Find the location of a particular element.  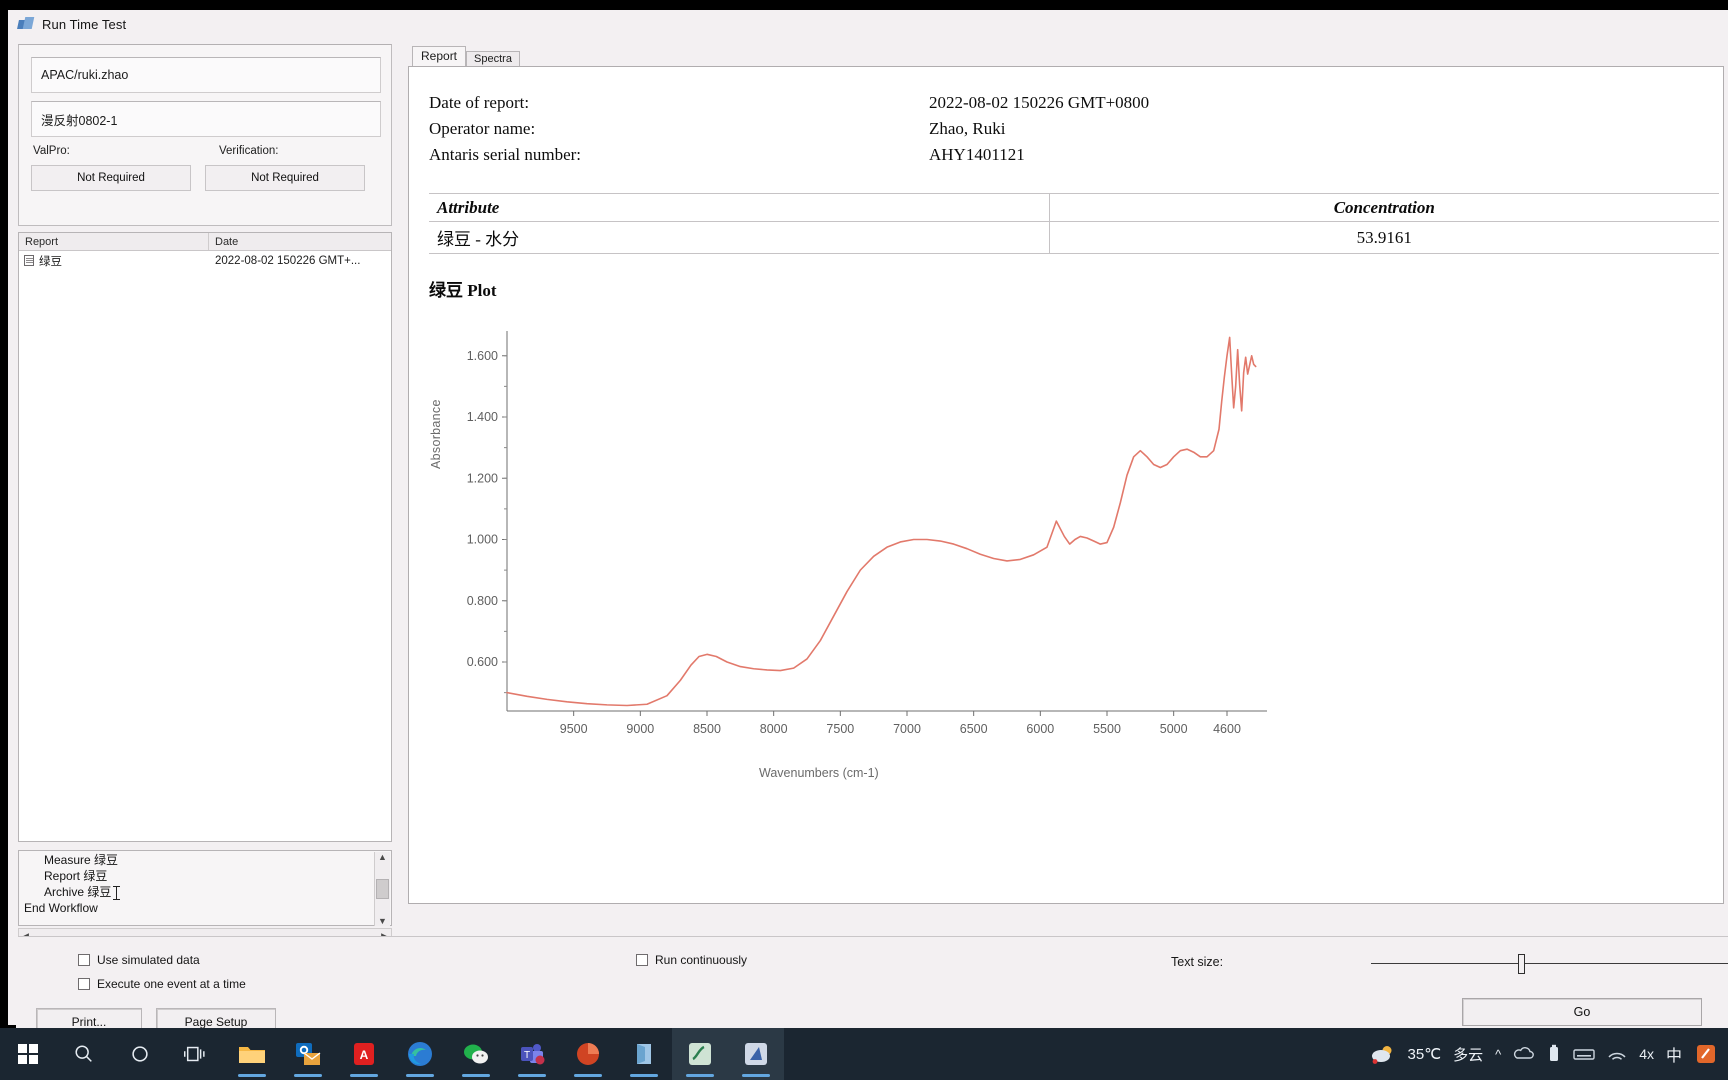

checkbox-use-simulated-data: Use simulated data is located at coordinates (139, 960).